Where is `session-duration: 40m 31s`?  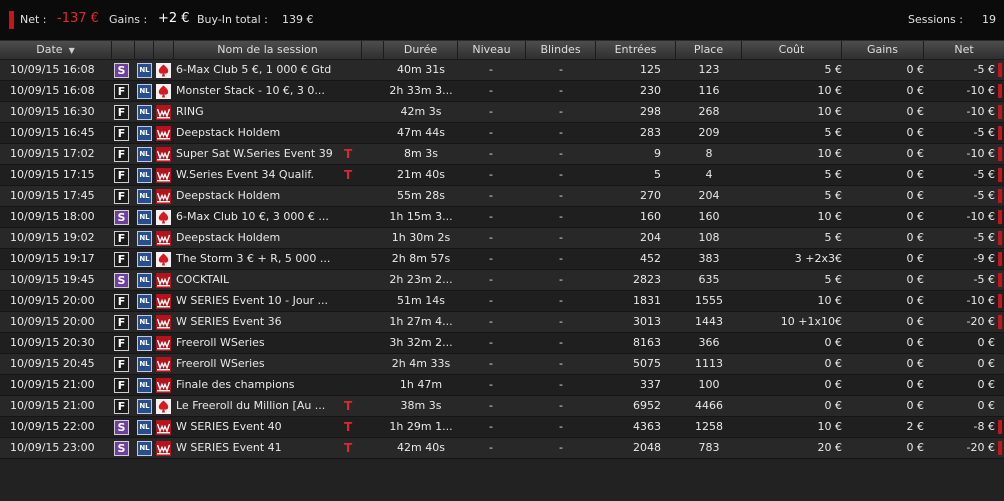
session-duration: 40m 31s is located at coordinates (421, 69).